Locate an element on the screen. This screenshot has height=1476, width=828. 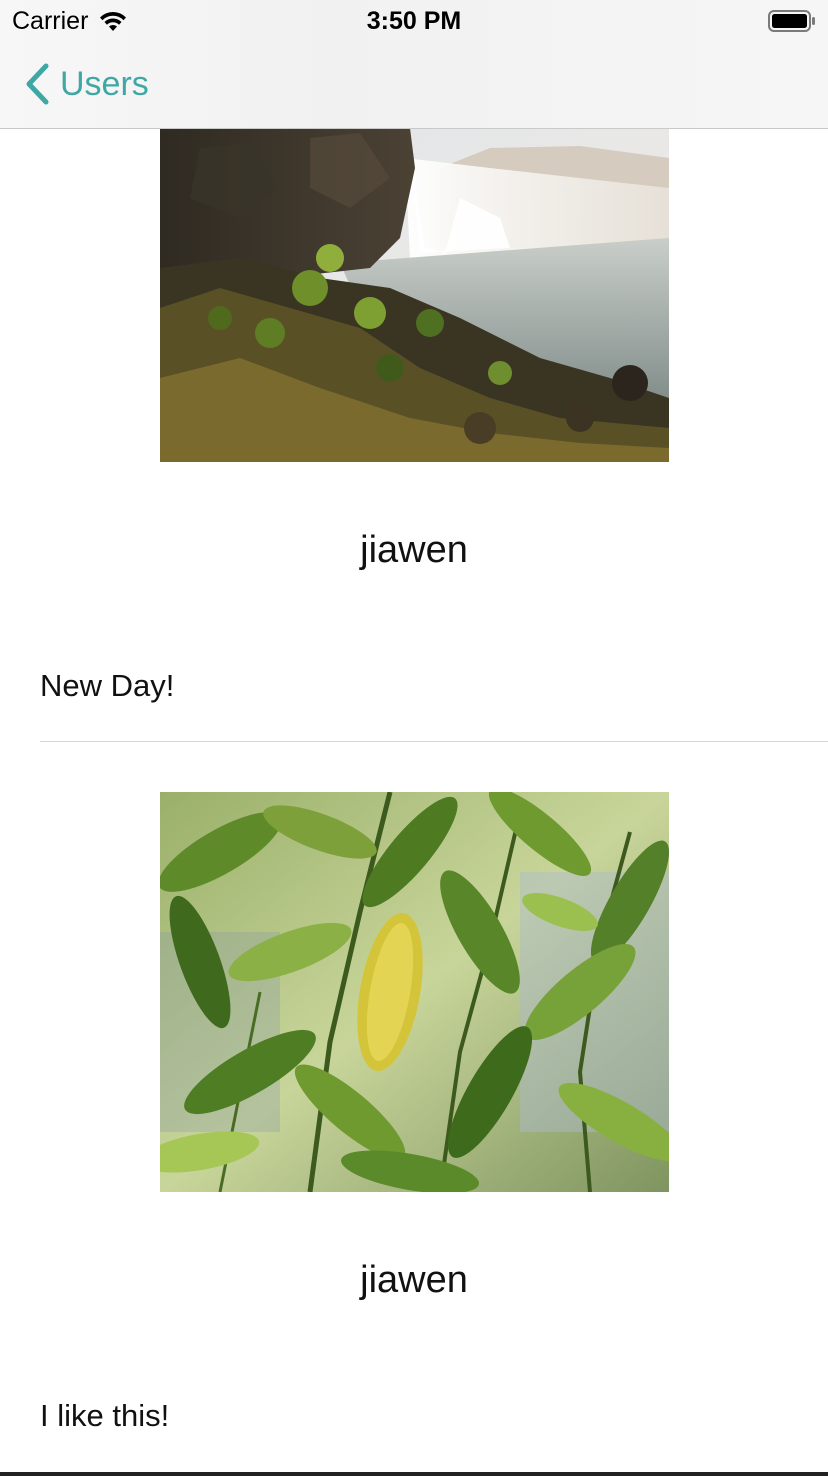
navigation-bar: Carrier 3:50 PM Users is located at coordinates (414, 64).